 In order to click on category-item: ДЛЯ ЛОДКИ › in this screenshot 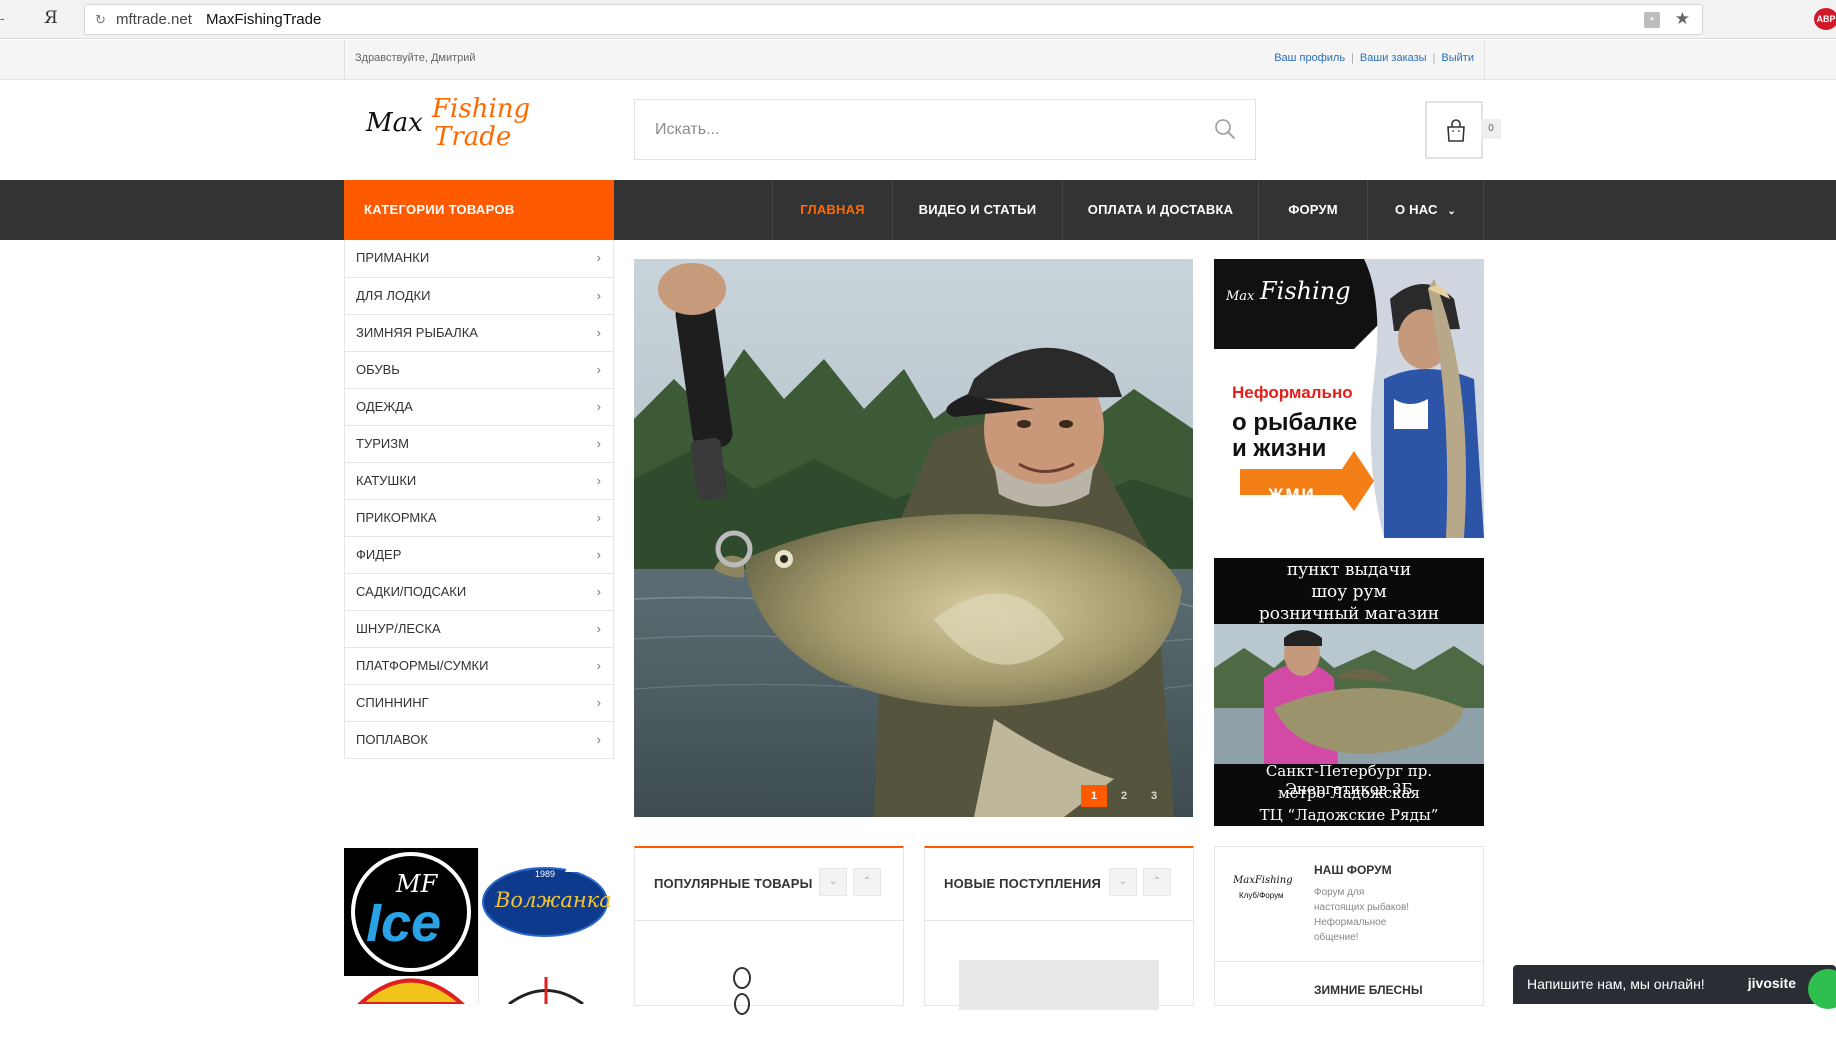, I will do `click(479, 295)`.